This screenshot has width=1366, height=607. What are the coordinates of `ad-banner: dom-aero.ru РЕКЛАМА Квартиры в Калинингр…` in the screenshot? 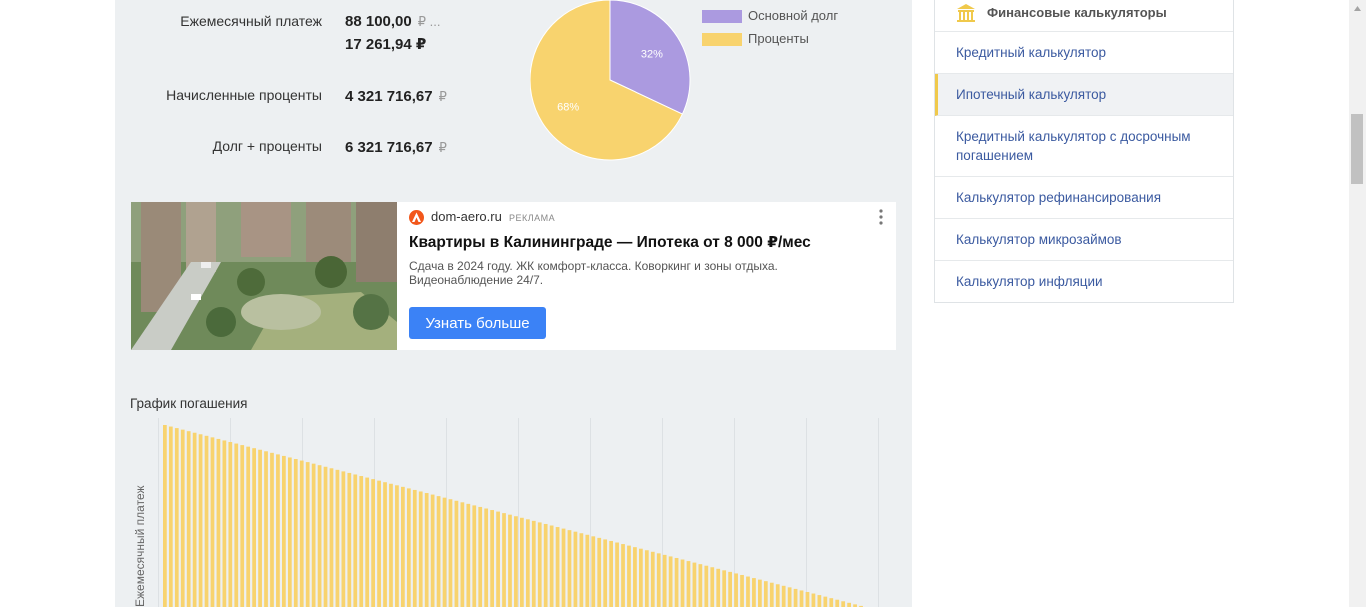 It's located at (513, 276).